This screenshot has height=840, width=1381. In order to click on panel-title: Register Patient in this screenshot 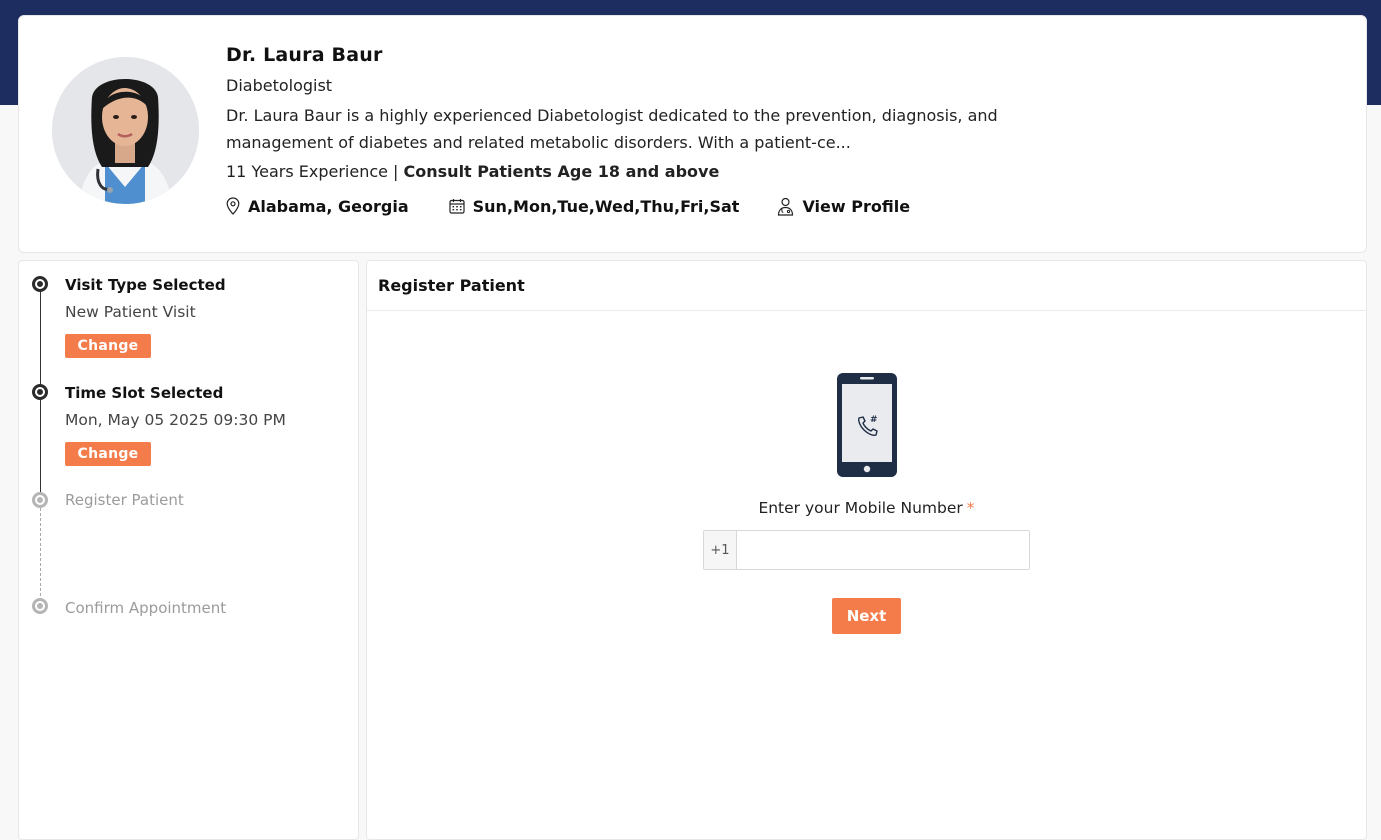, I will do `click(451, 285)`.